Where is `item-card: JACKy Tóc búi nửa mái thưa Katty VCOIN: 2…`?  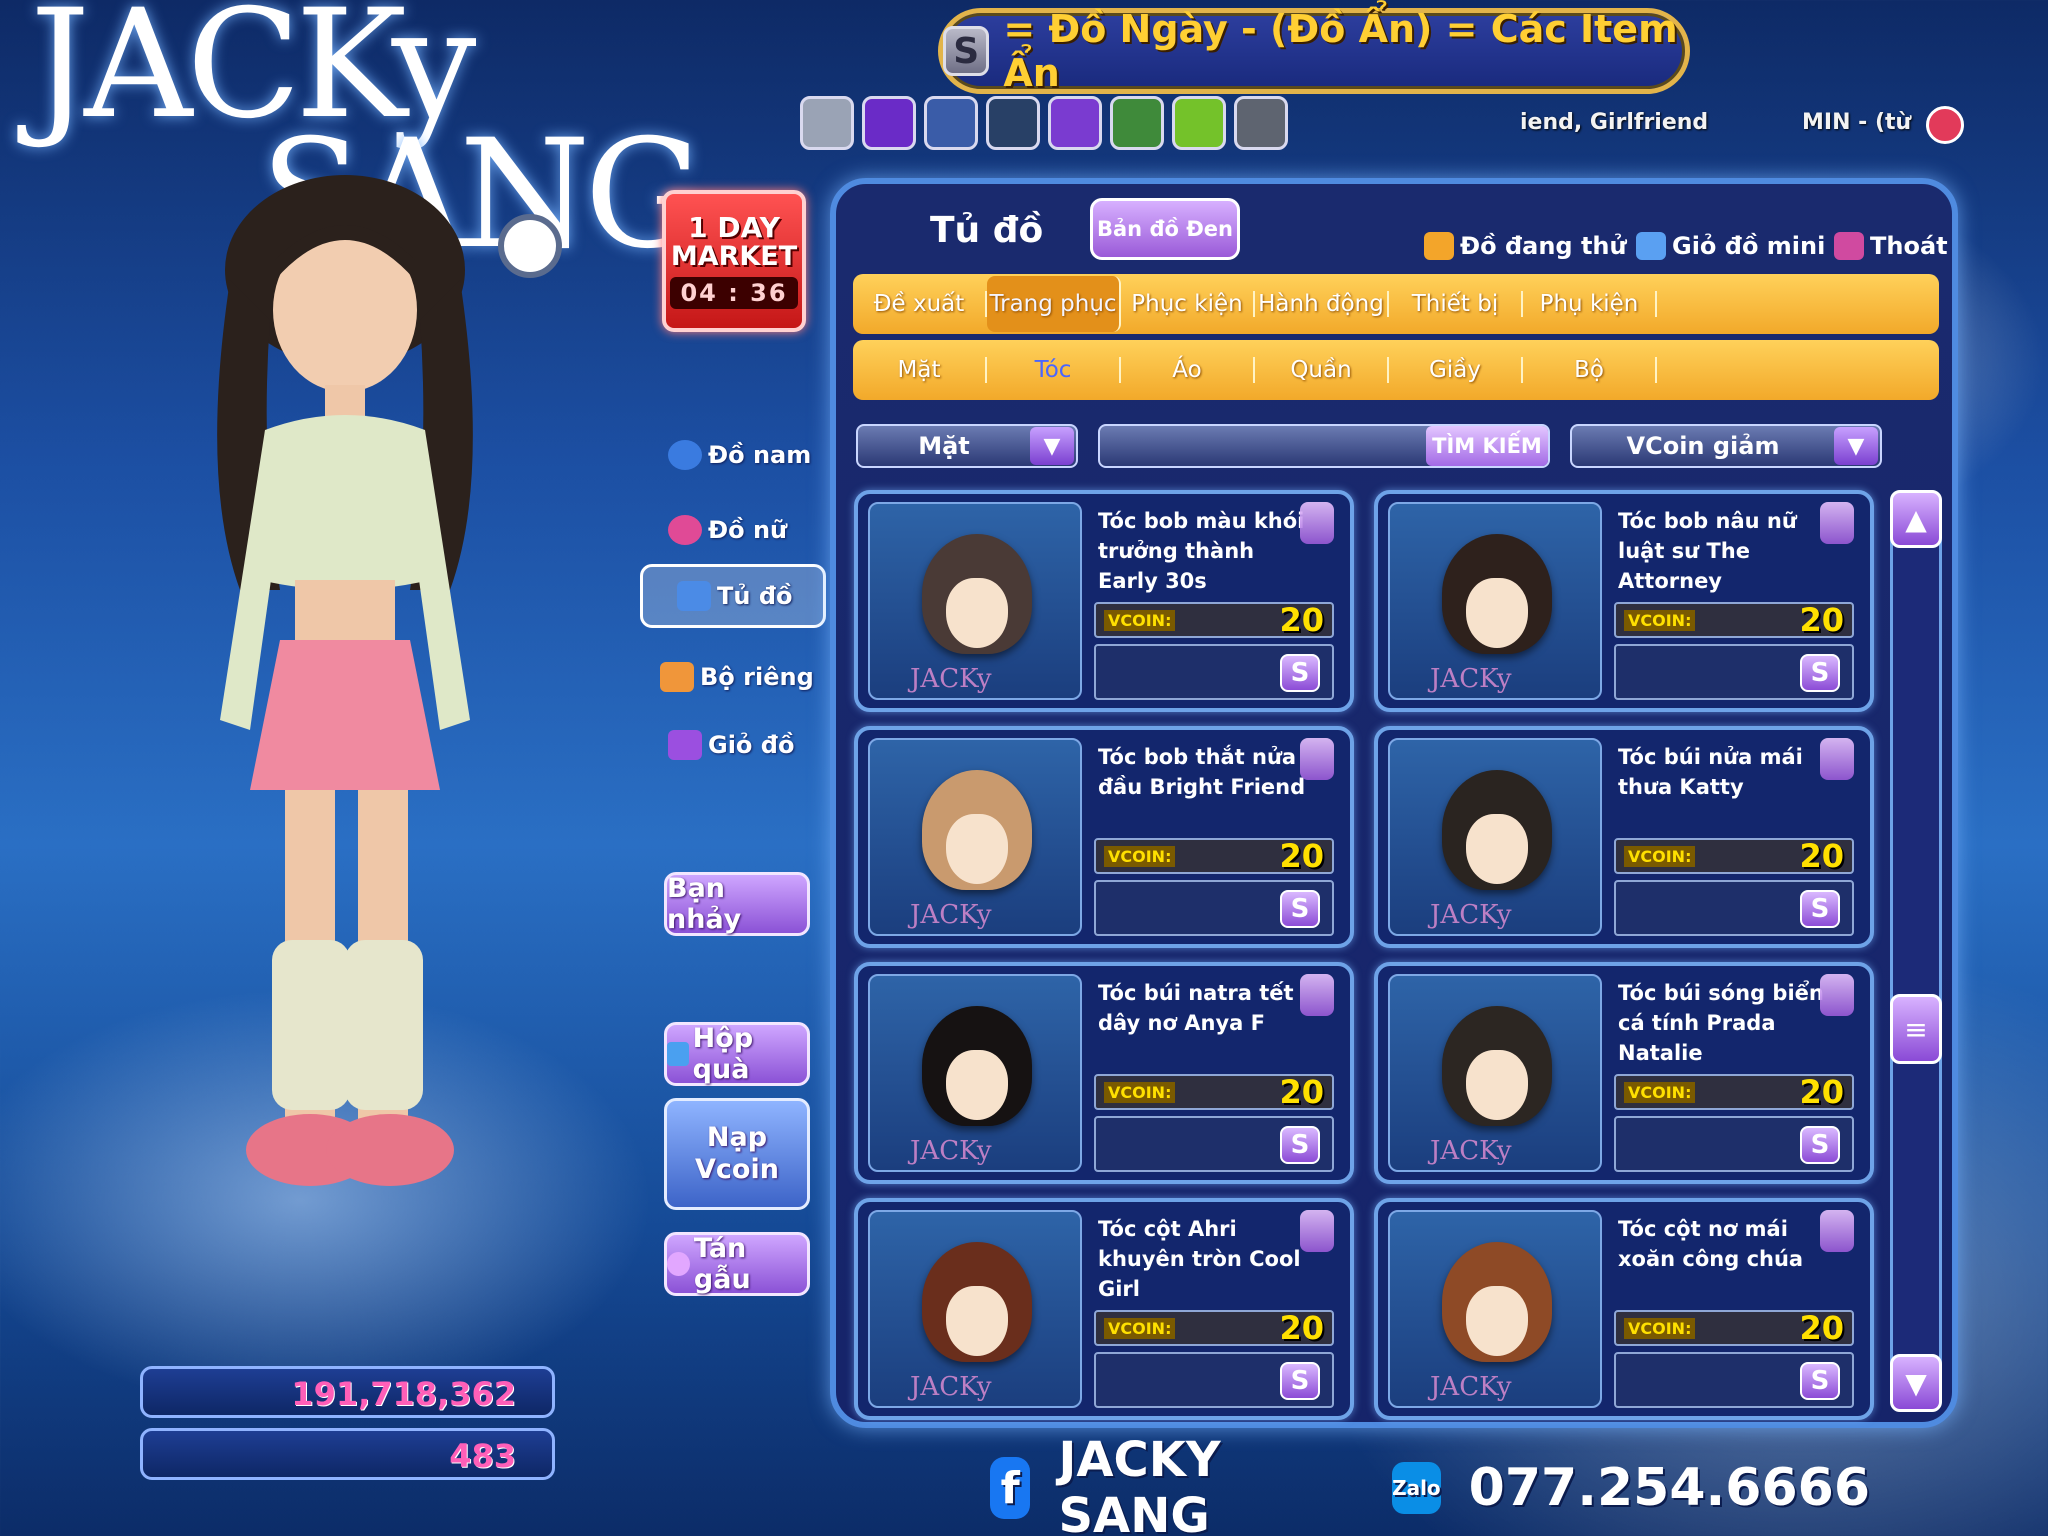
item-card: JACKy Tóc búi nửa mái thưa Katty VCOIN: 2… is located at coordinates (1624, 837).